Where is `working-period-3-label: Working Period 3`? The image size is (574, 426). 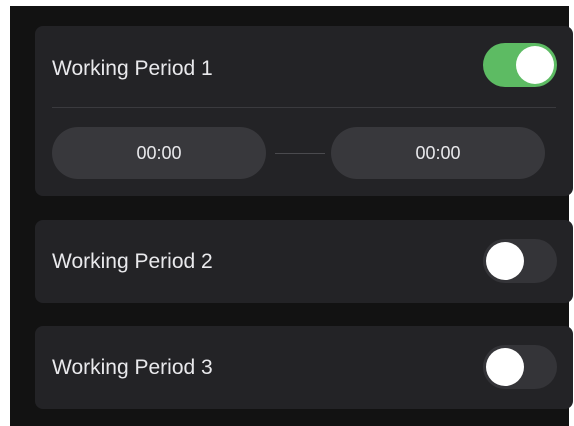
working-period-3-label: Working Period 3 is located at coordinates (132, 367).